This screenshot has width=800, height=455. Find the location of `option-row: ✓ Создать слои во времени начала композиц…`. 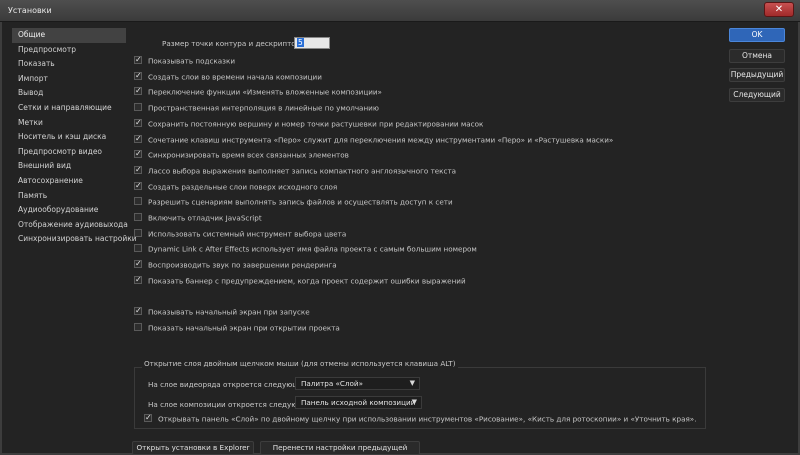

option-row: ✓ Создать слои во времени начала композиц… is located at coordinates (228, 77).